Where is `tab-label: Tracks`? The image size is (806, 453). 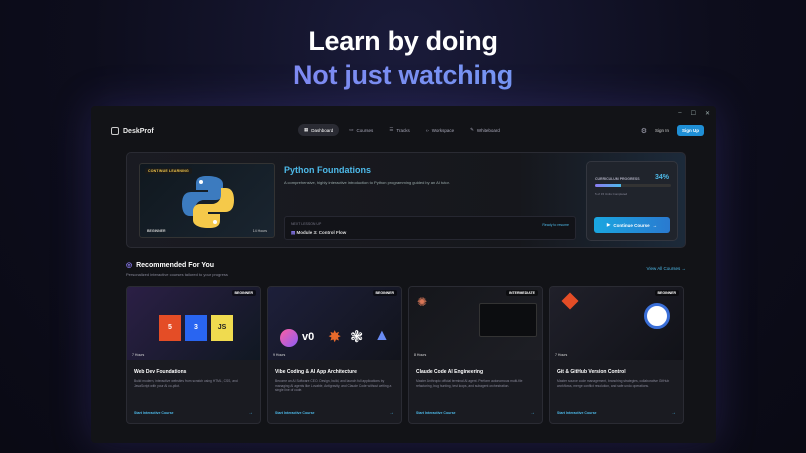
tab-label: Tracks is located at coordinates (403, 130).